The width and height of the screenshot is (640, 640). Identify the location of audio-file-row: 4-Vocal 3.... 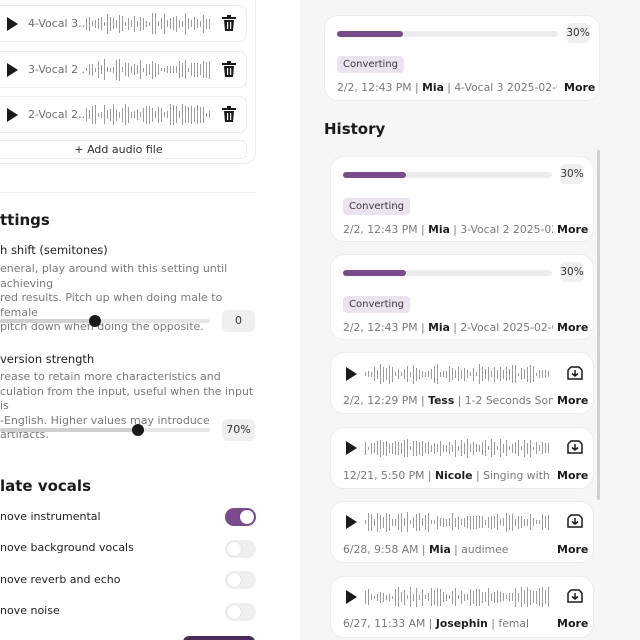
(123, 23).